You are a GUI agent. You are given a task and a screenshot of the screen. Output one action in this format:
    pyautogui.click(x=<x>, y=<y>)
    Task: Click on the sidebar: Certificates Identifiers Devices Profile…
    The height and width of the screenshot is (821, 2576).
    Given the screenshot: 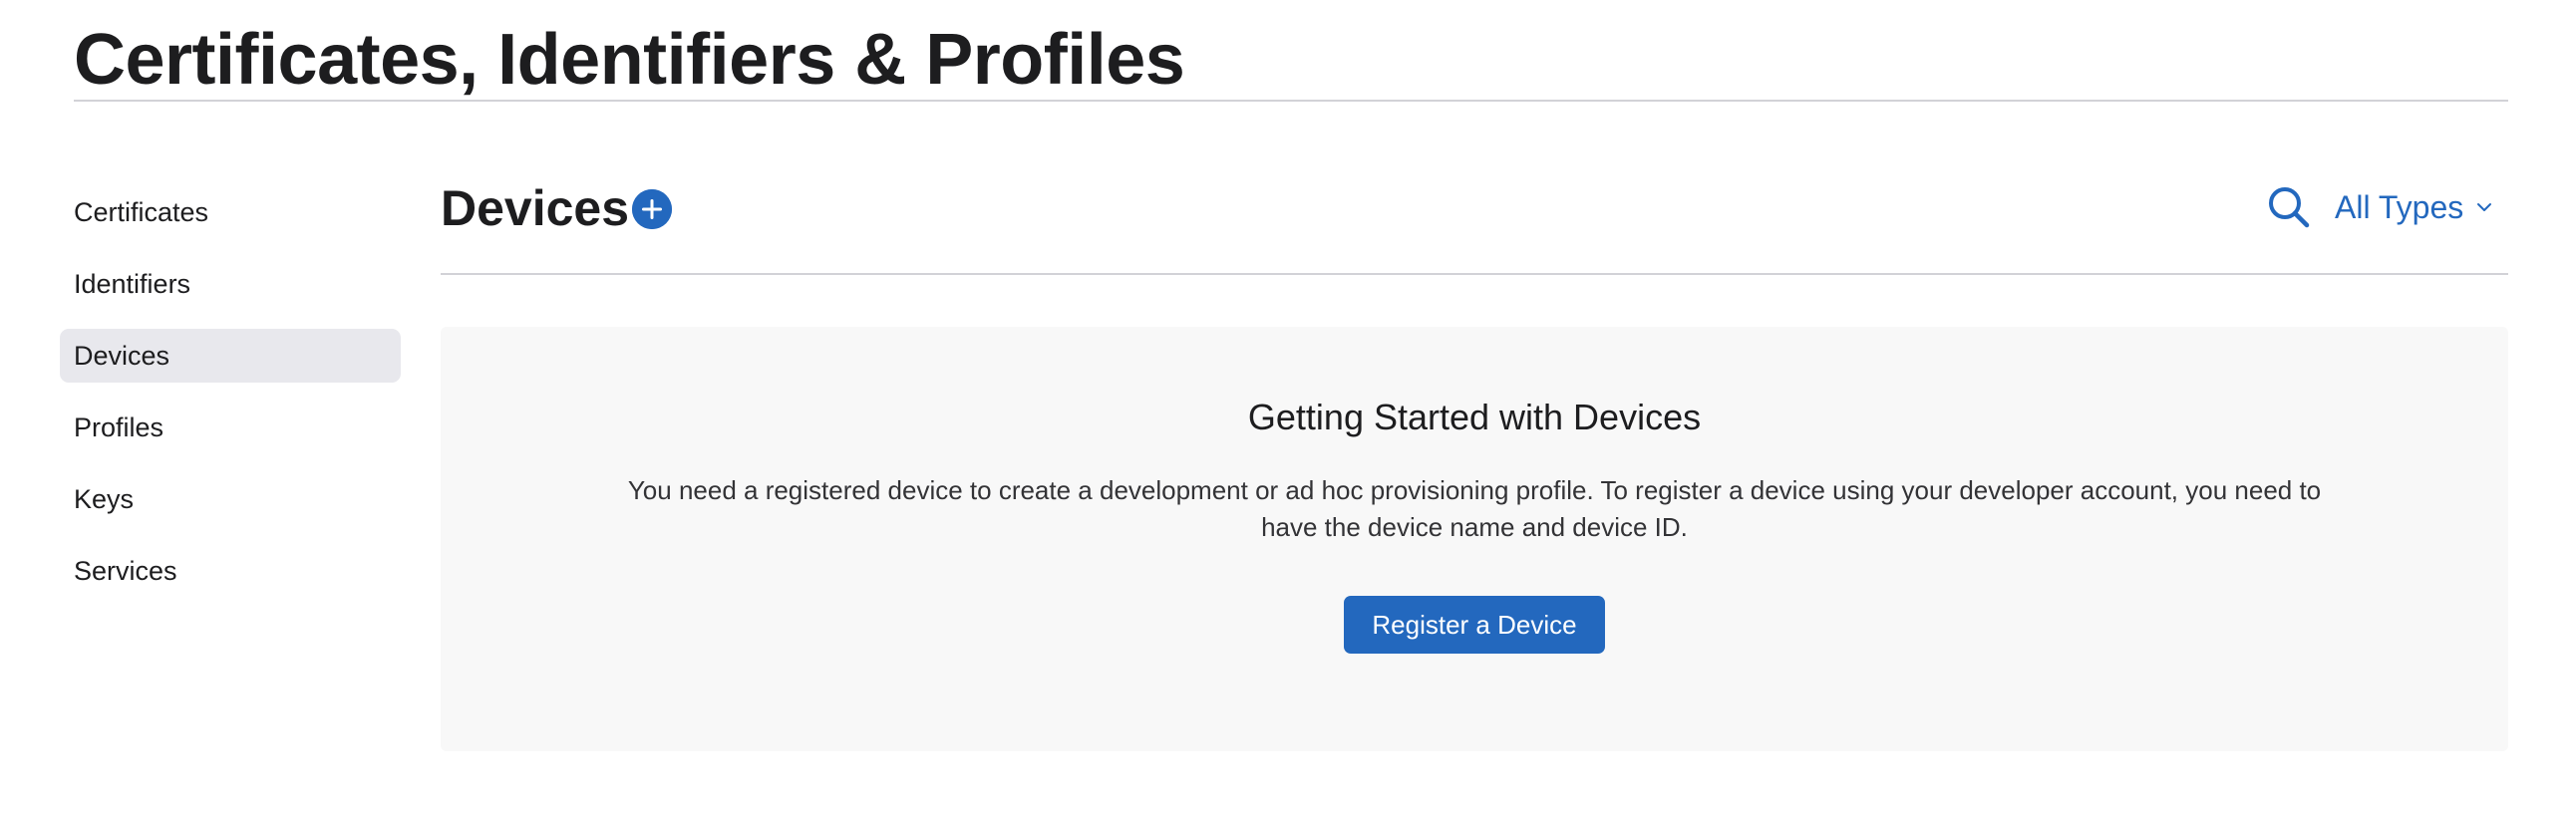 What is the action you would take?
    pyautogui.click(x=230, y=400)
    